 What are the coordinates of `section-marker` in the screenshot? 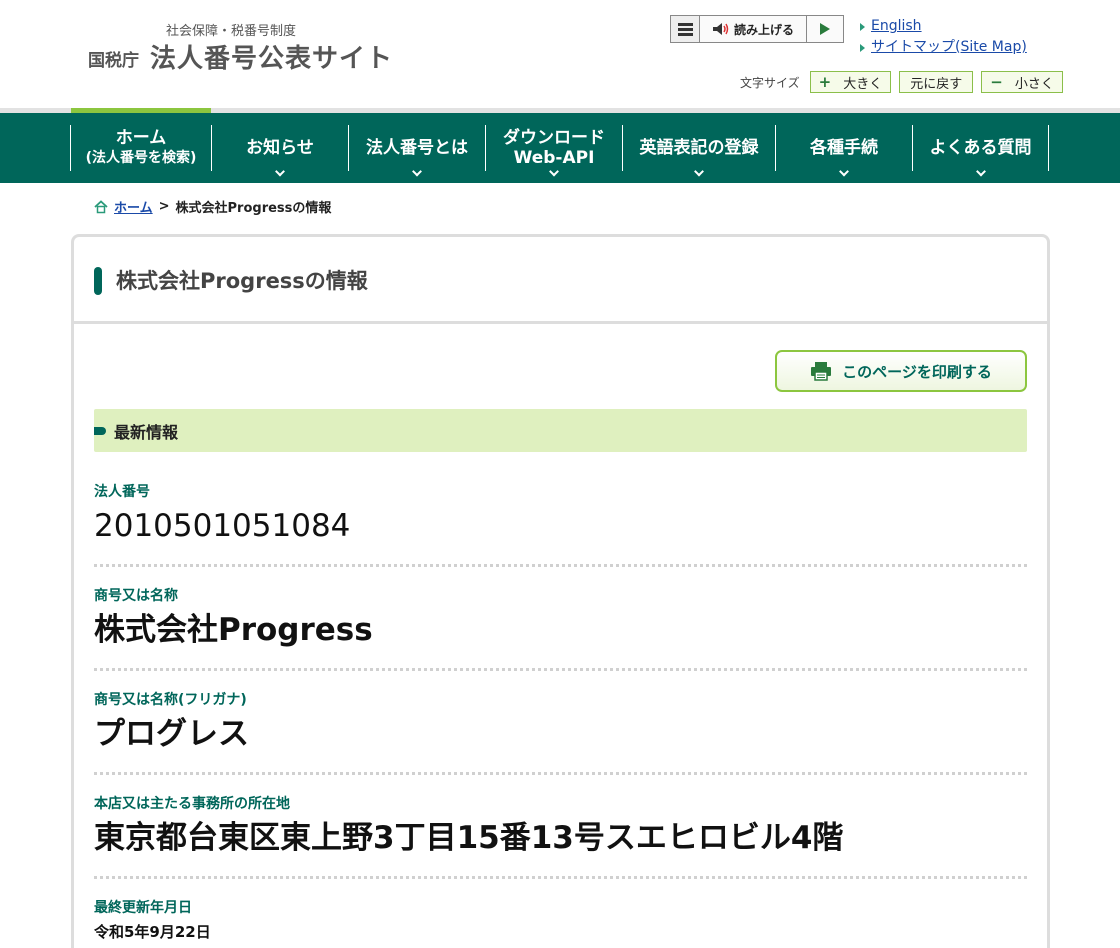 It's located at (100, 430).